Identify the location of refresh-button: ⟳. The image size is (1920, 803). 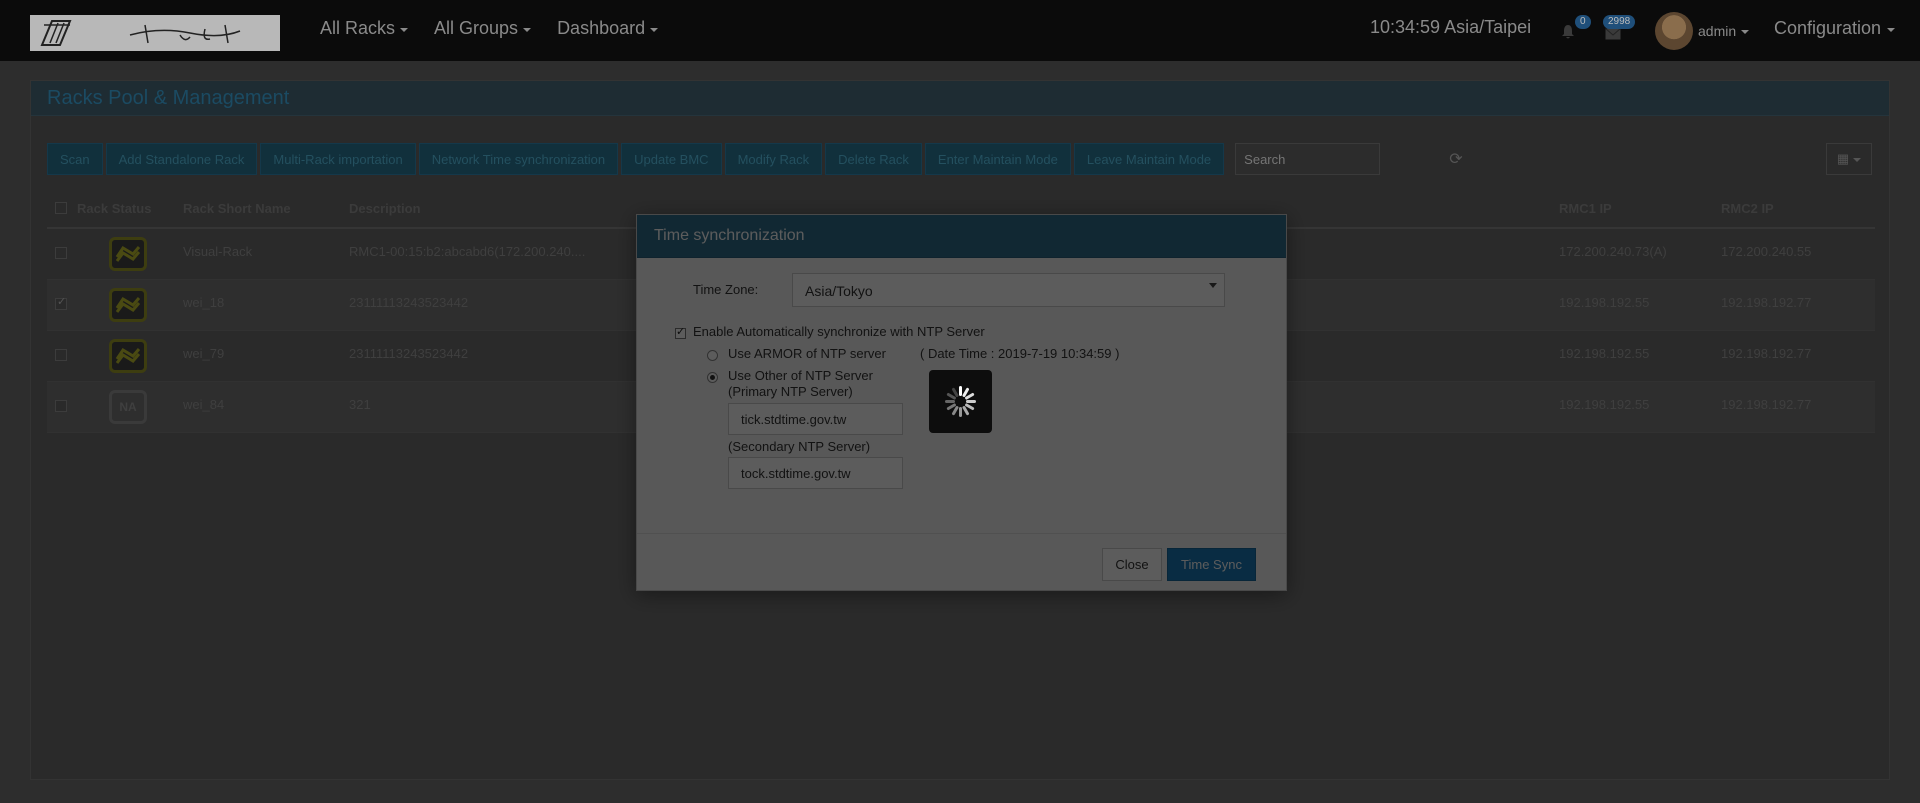
(1456, 159).